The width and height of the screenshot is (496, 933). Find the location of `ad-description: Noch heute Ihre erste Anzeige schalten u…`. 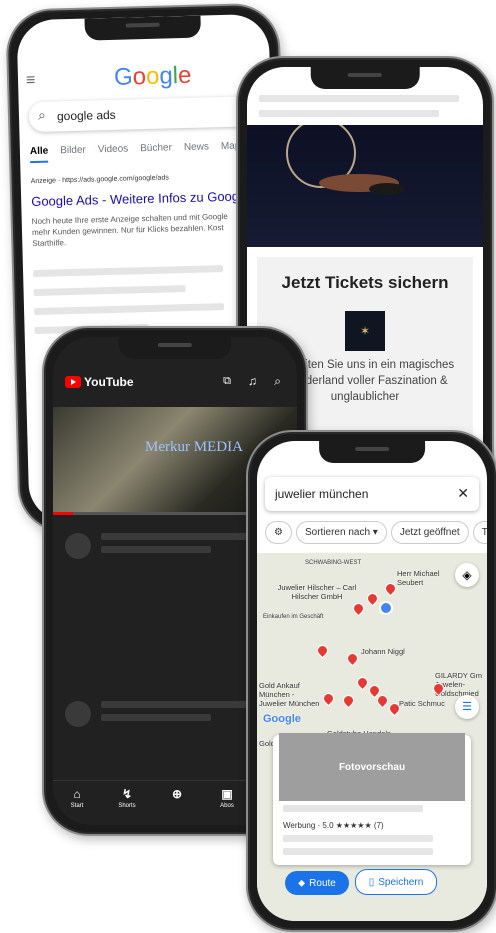

ad-description: Noch heute Ihre erste Anzeige schalten u… is located at coordinates (129, 230).